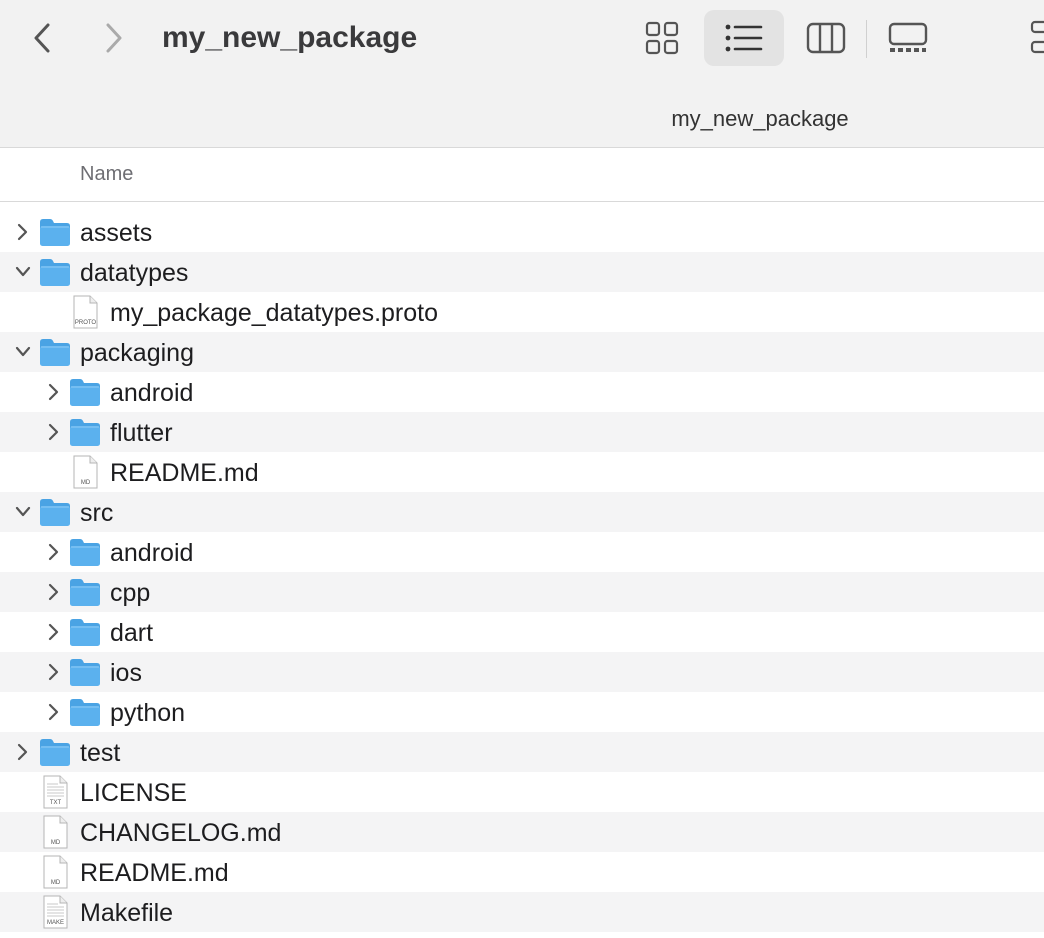 The height and width of the screenshot is (938, 1044). Describe the element at coordinates (106, 174) in the screenshot. I see `name-column-header: Name` at that location.